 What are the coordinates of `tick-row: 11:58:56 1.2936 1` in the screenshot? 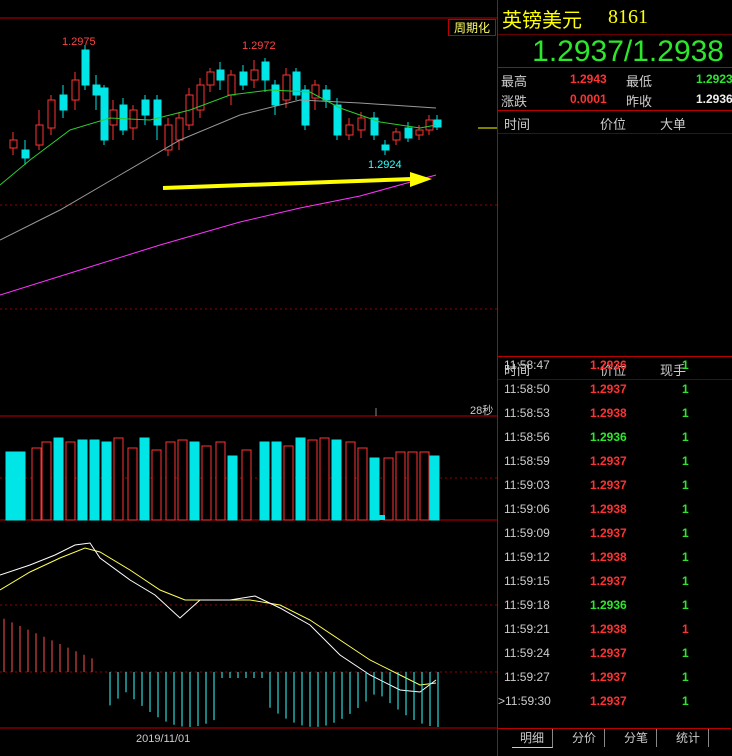 It's located at (614, 437).